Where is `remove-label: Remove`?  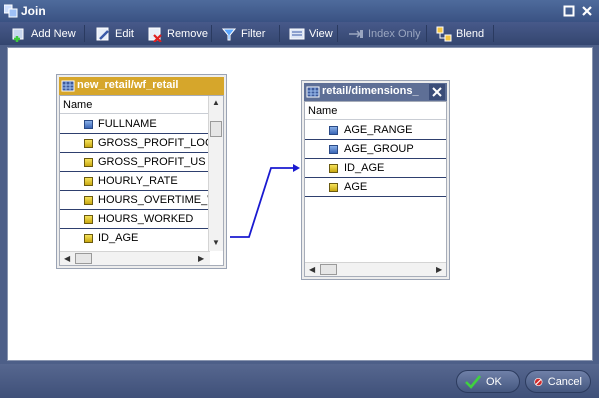
remove-label: Remove is located at coordinates (187, 33).